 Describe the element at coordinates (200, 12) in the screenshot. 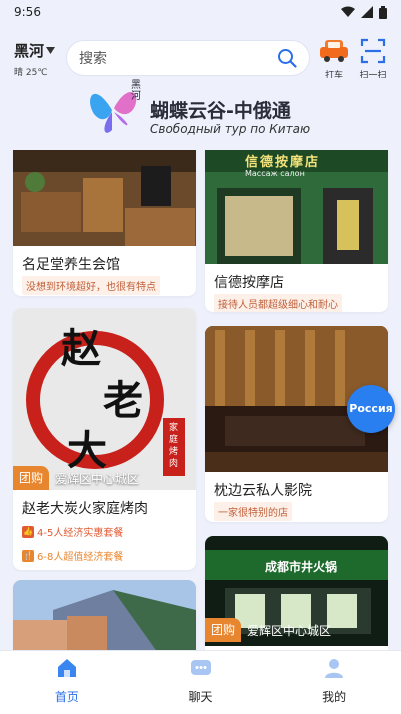

I see `status-bar: 9:56` at that location.